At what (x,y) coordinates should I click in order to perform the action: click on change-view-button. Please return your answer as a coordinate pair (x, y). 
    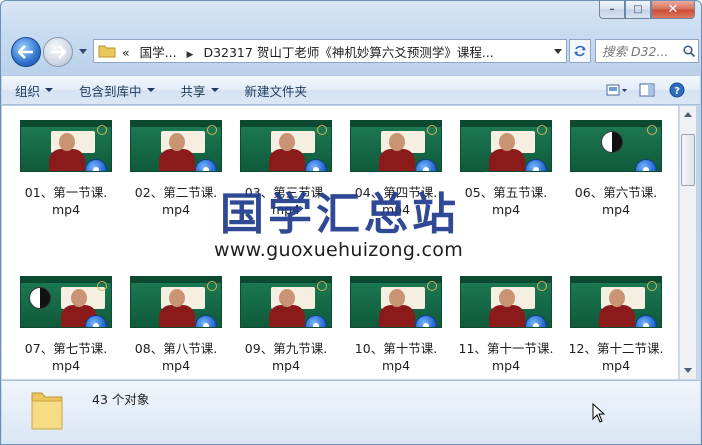
    Looking at the image, I should click on (617, 90).